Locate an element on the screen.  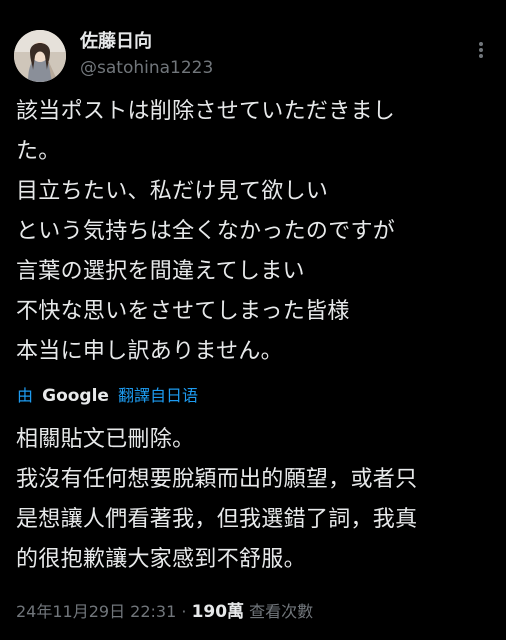
tweet-text-line: という気持ちは全くなかったのですが is located at coordinates (206, 231).